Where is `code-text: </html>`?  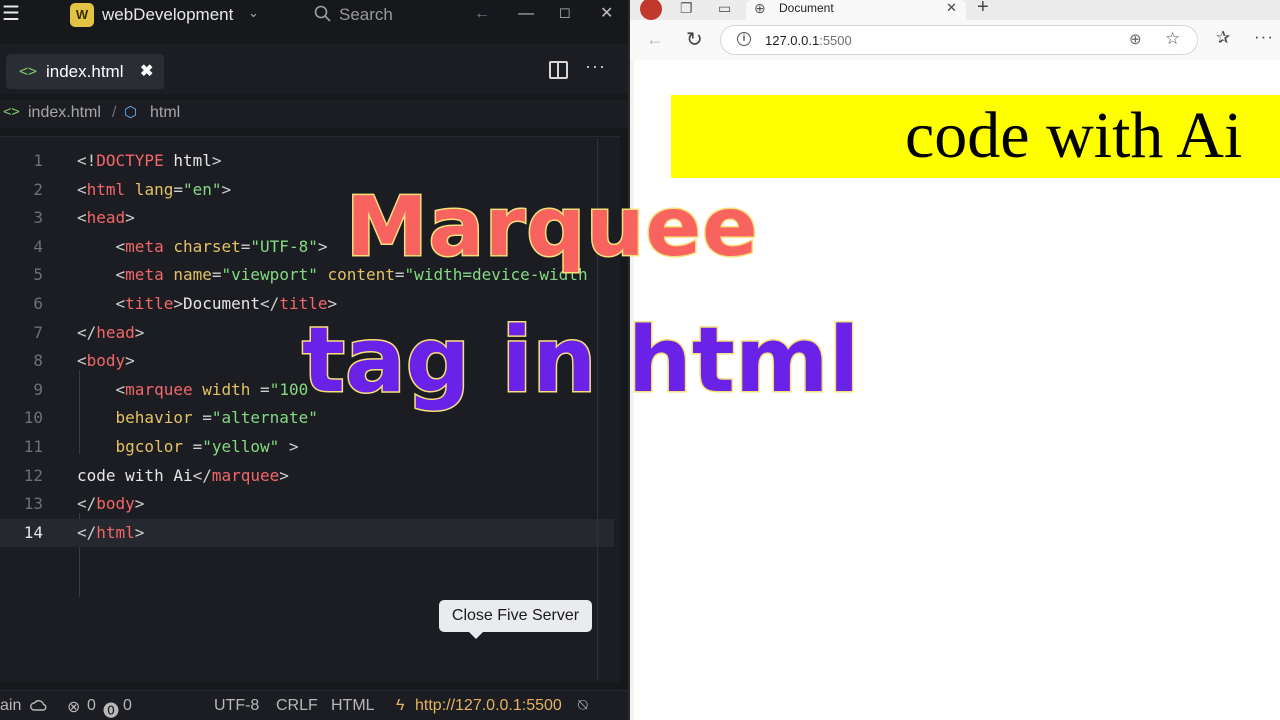
code-text: </html> is located at coordinates (110, 533).